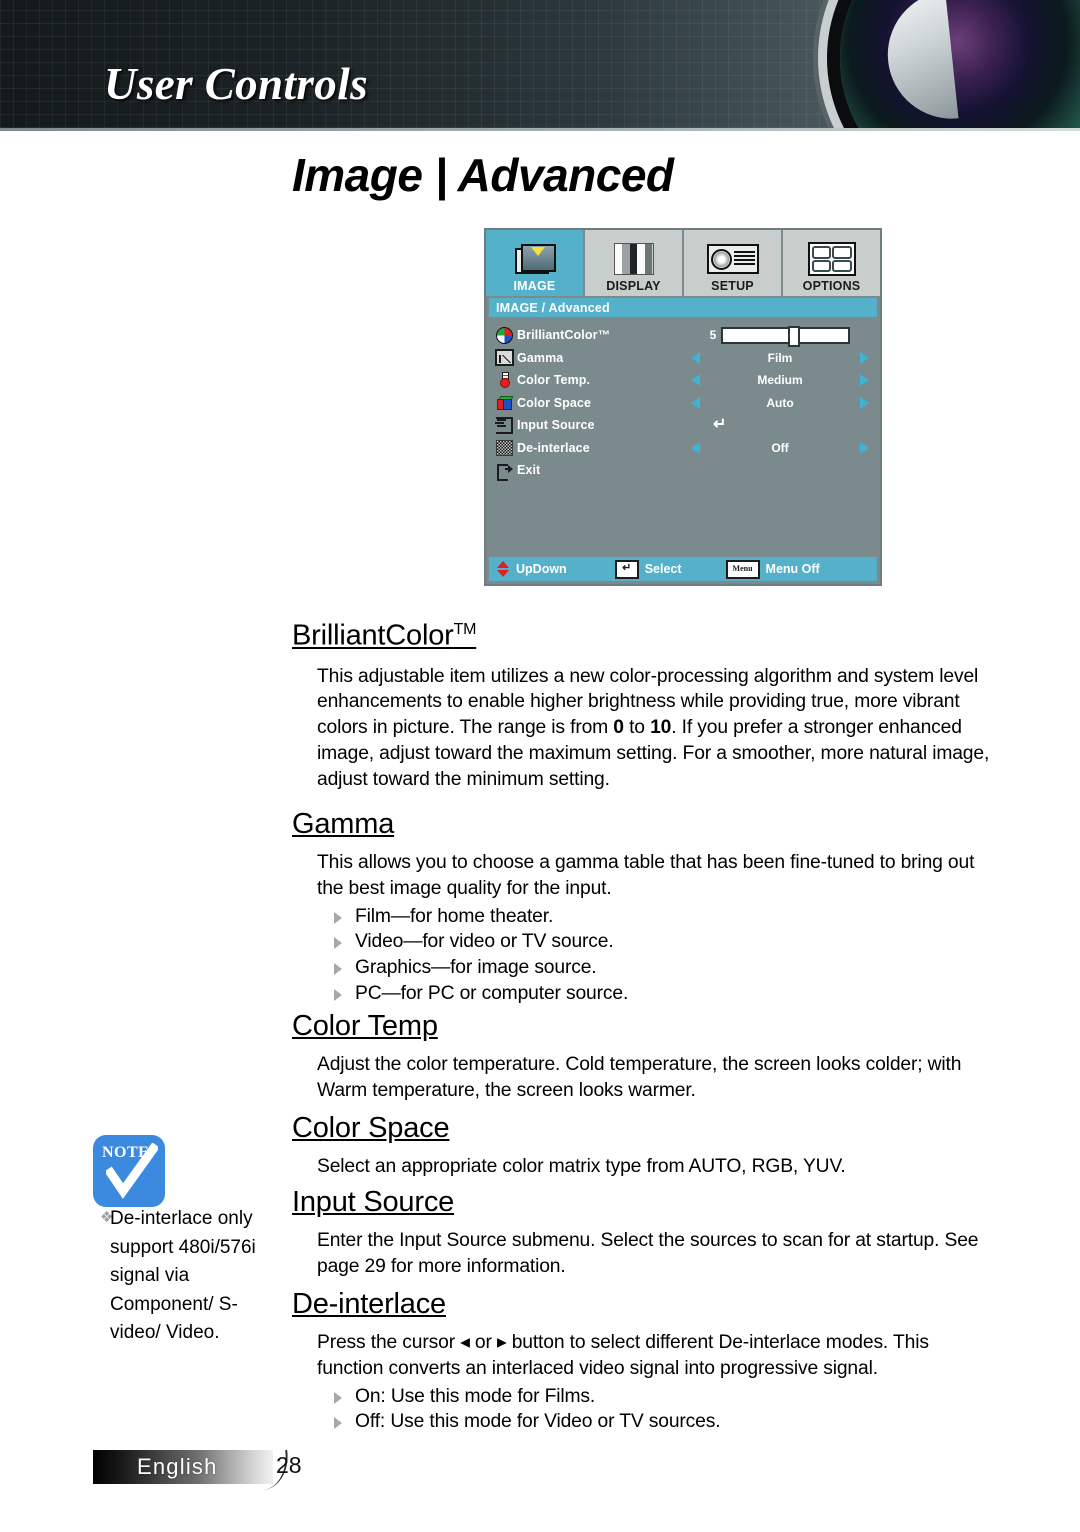  Describe the element at coordinates (618, 728) in the screenshot. I see `range-min-value: 0` at that location.